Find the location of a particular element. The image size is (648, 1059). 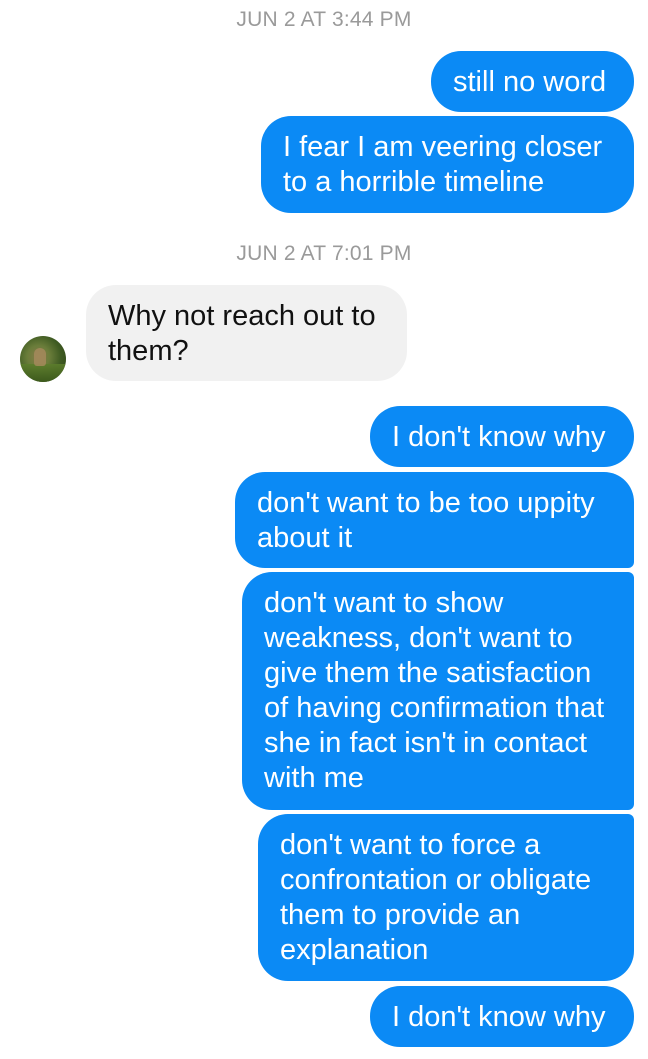

avatar-figure-shape is located at coordinates (40, 357).